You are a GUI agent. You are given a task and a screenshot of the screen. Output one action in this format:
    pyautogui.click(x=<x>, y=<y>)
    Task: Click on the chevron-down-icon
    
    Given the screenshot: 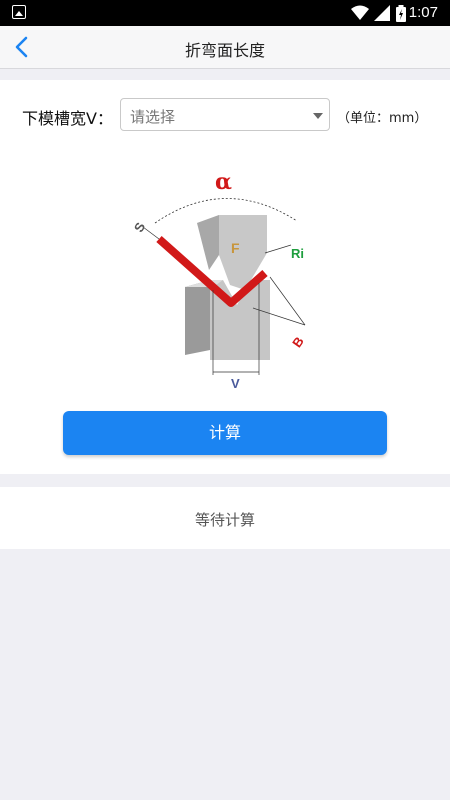 What is the action you would take?
    pyautogui.click(x=318, y=116)
    